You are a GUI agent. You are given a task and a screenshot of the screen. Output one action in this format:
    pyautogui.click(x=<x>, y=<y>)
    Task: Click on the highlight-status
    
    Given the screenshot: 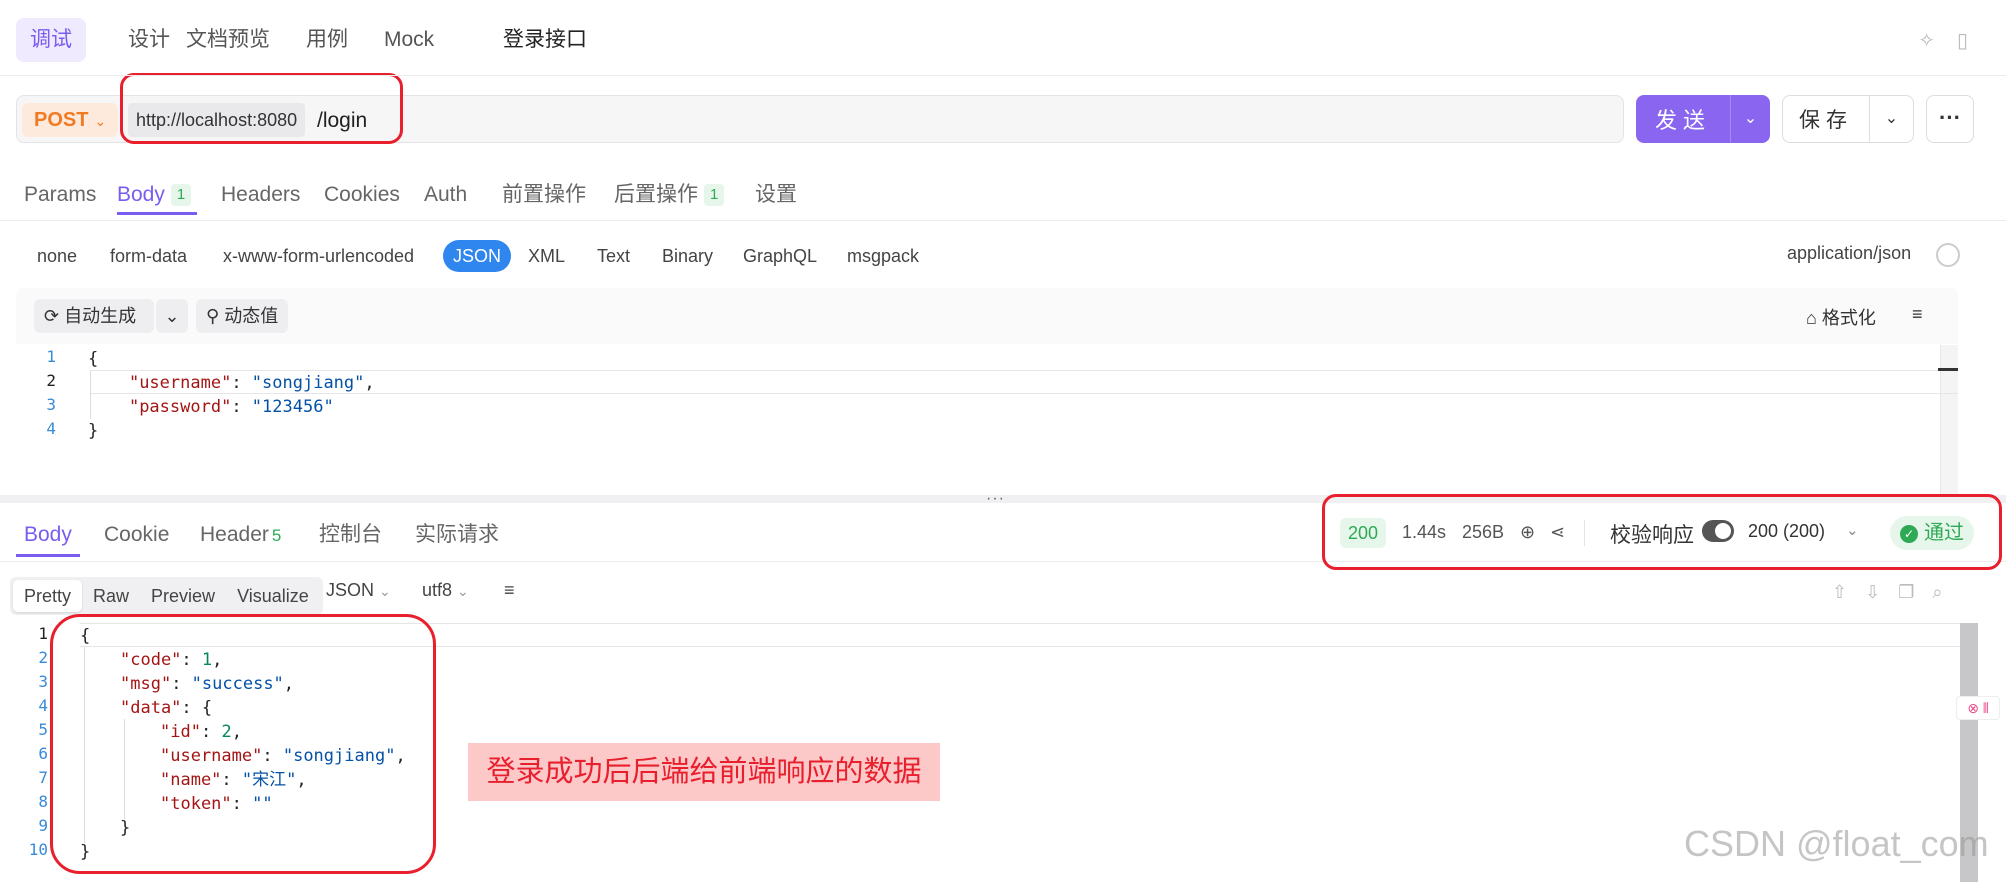 What is the action you would take?
    pyautogui.click(x=1662, y=532)
    